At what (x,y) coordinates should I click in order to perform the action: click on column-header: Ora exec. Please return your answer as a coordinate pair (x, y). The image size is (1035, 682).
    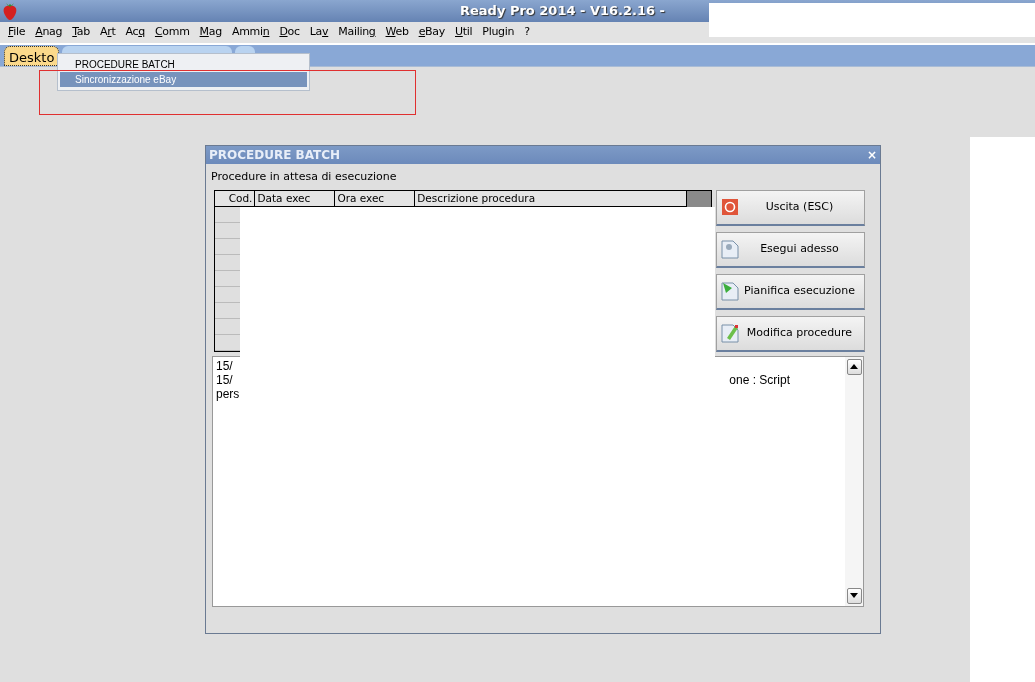
    Looking at the image, I should click on (374, 198).